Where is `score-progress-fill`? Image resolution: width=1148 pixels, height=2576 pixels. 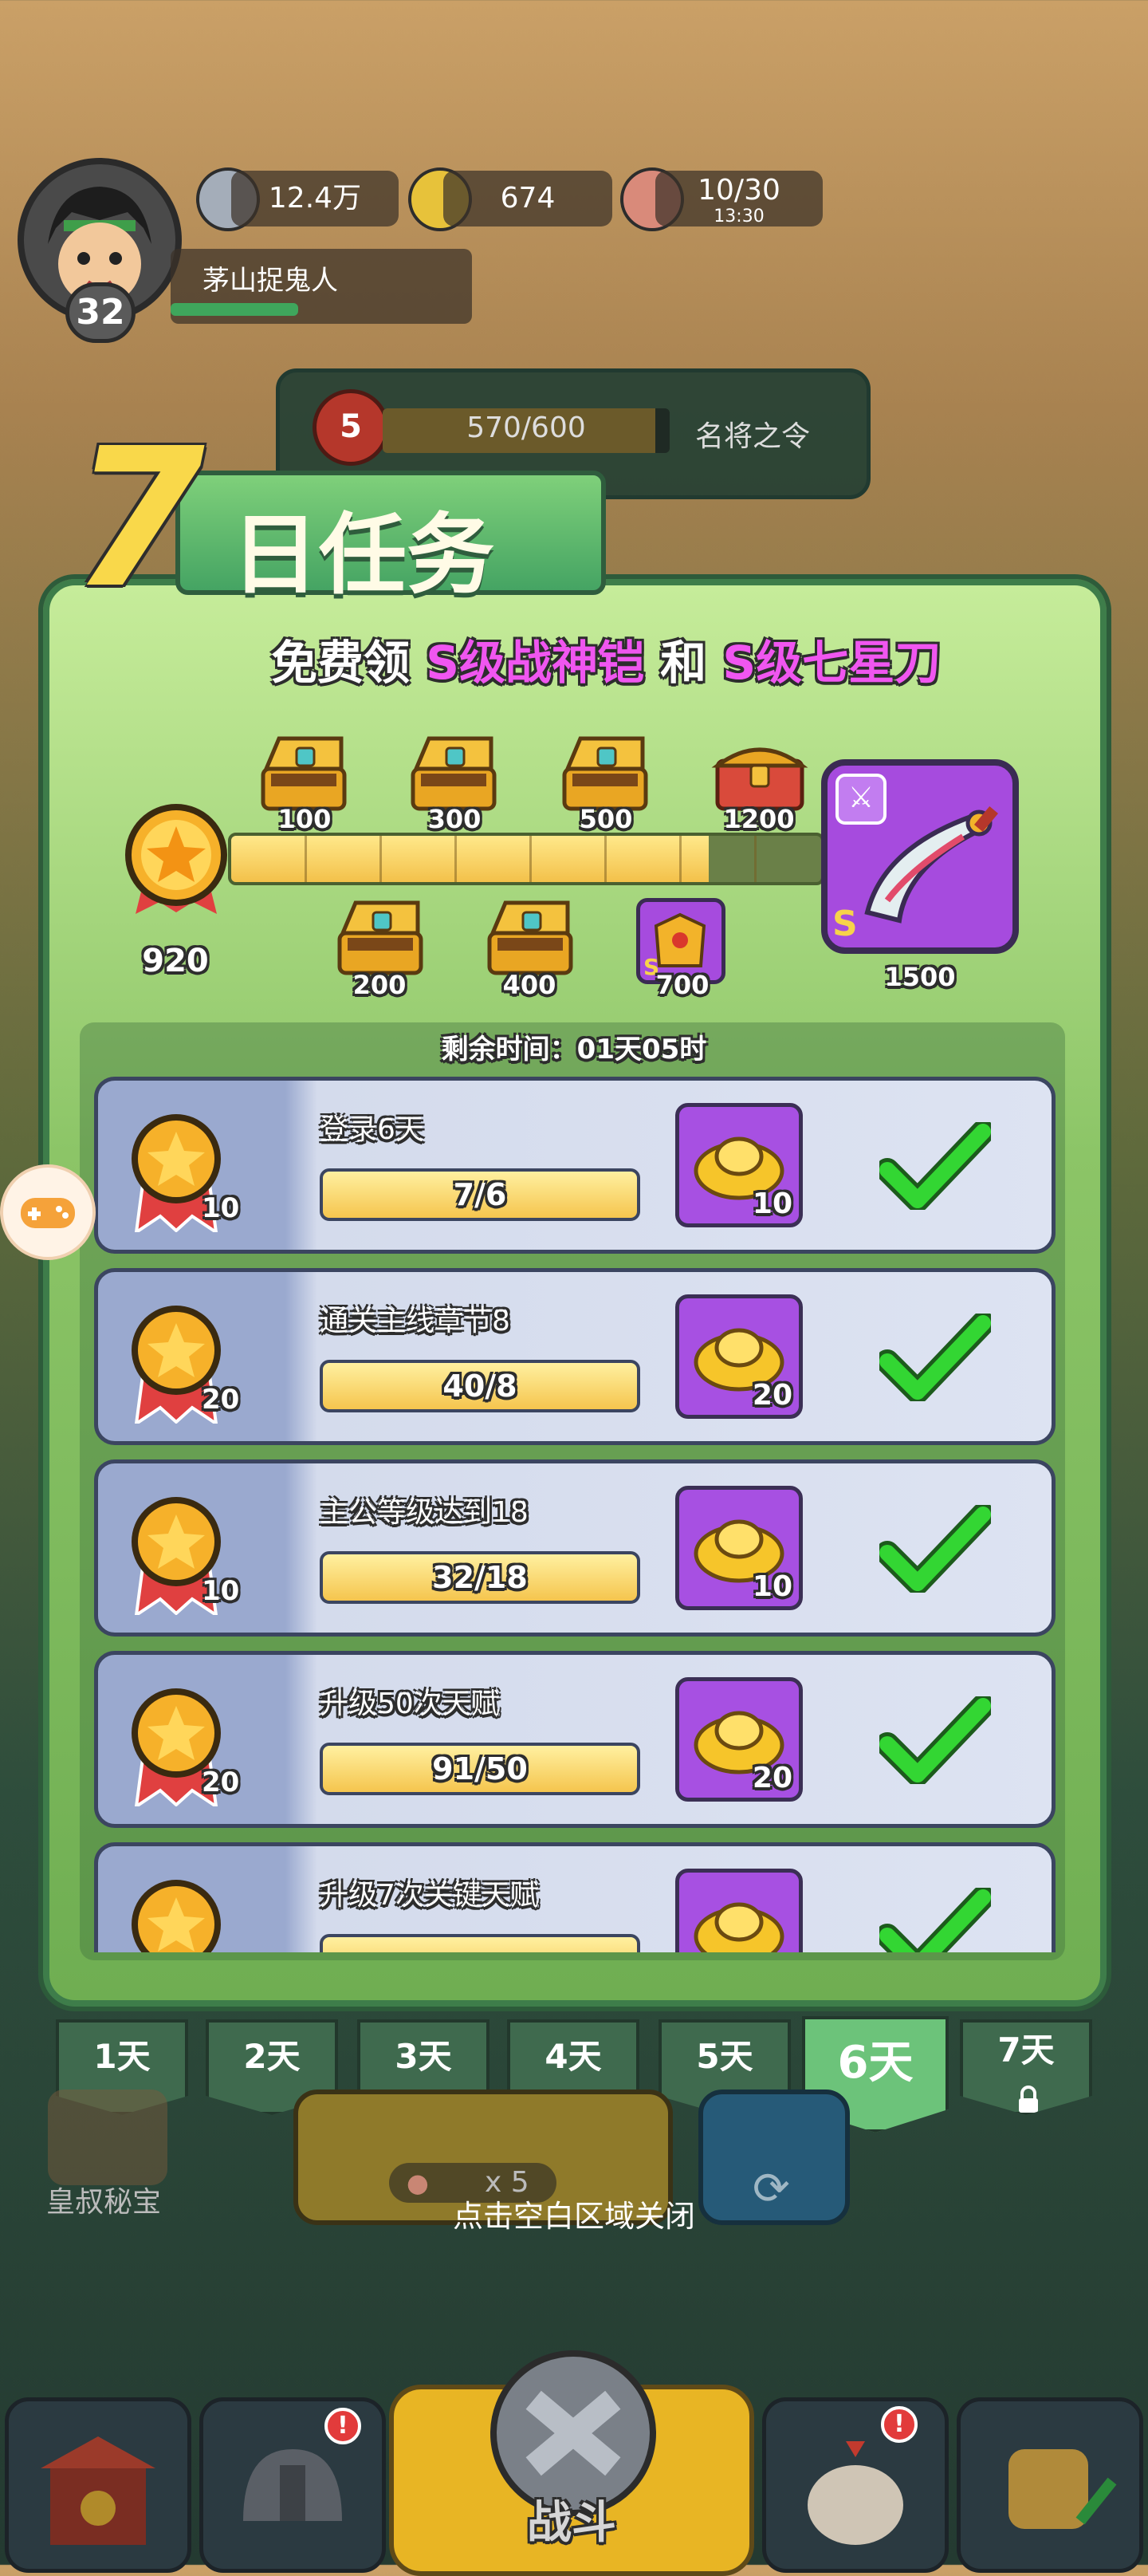 score-progress-fill is located at coordinates (470, 859).